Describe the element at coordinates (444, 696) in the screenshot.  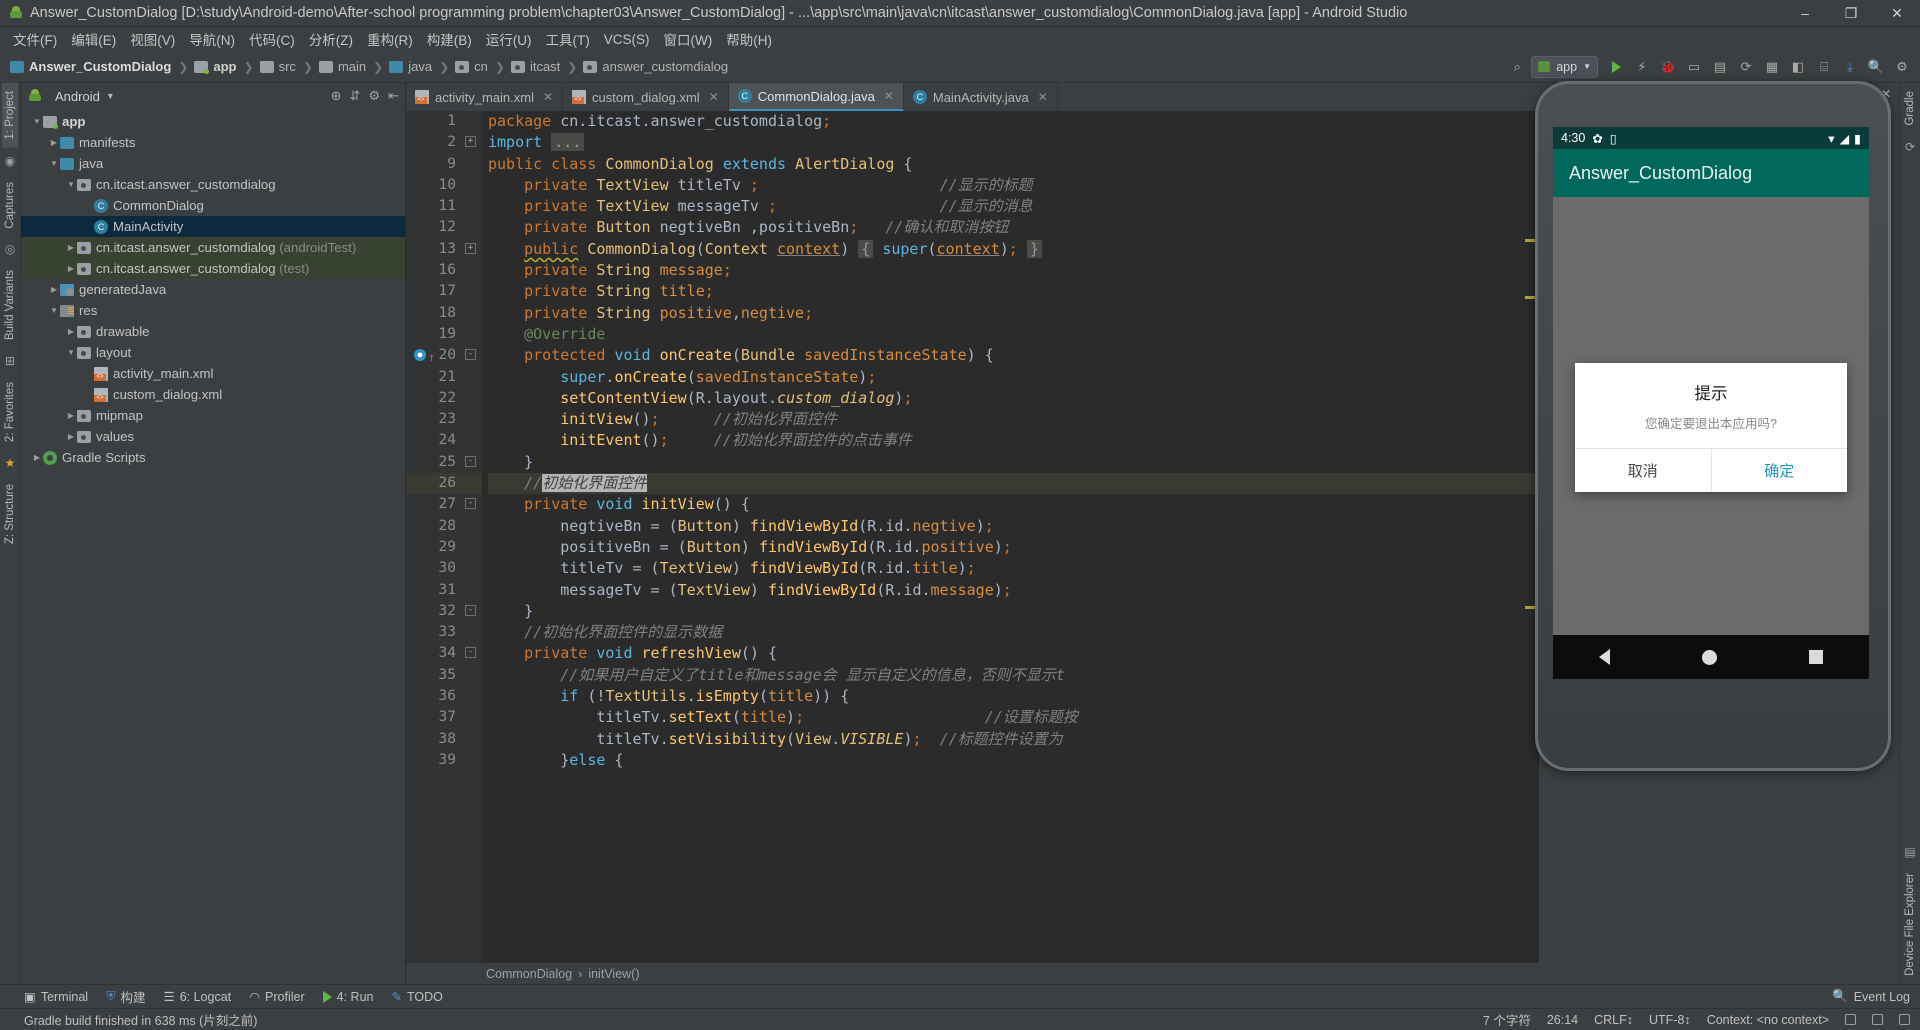
I see `gutter-line-36: 36` at that location.